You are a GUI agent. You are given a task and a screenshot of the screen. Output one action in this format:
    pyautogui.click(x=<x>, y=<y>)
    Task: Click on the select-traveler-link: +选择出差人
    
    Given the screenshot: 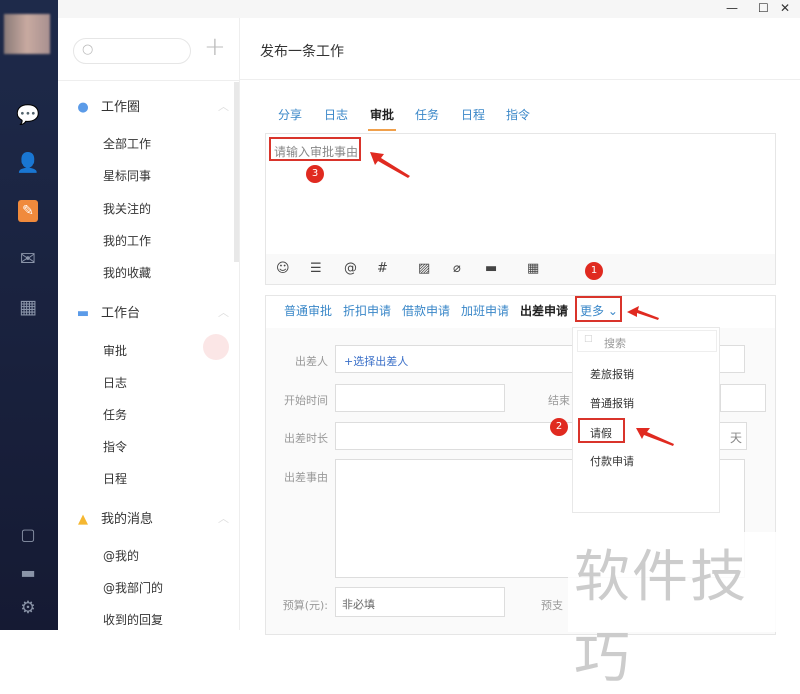 What is the action you would take?
    pyautogui.click(x=376, y=361)
    